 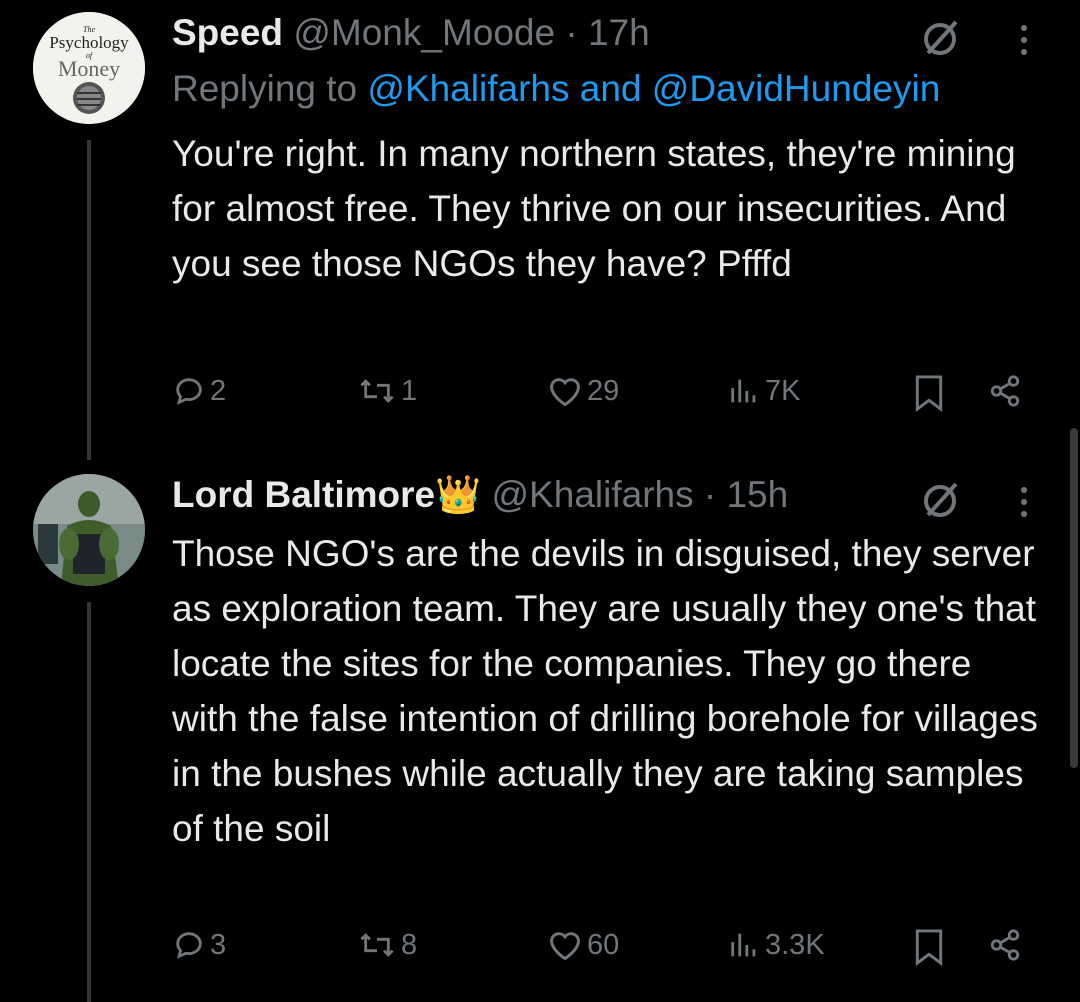 I want to click on book-cover-avatar: The Psychology of Money, so click(x=89, y=68).